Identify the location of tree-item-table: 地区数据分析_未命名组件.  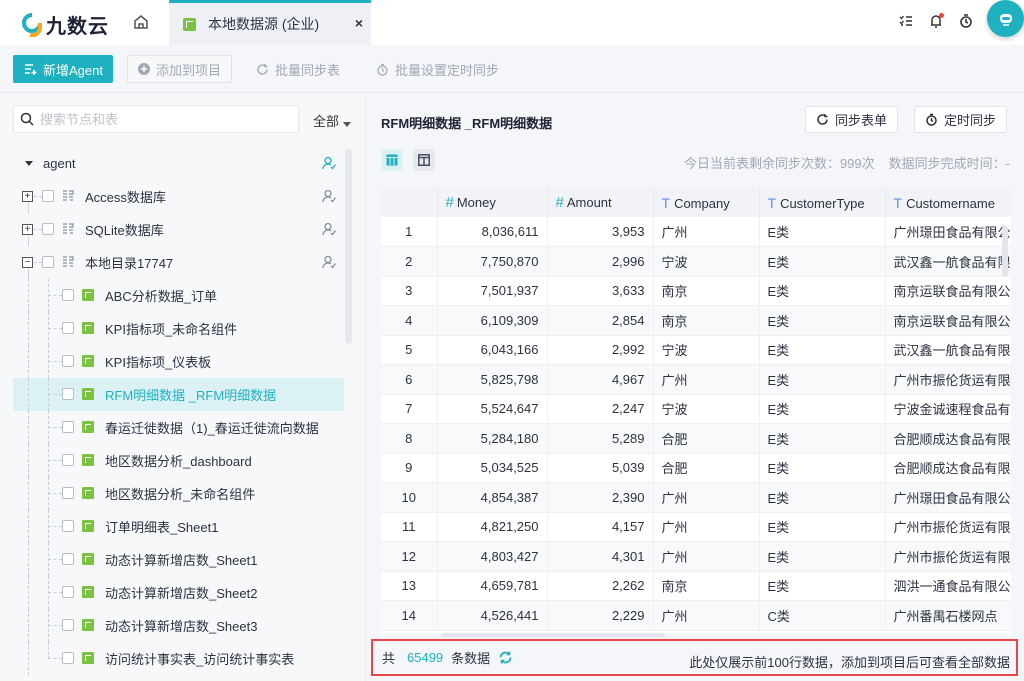
(175, 493).